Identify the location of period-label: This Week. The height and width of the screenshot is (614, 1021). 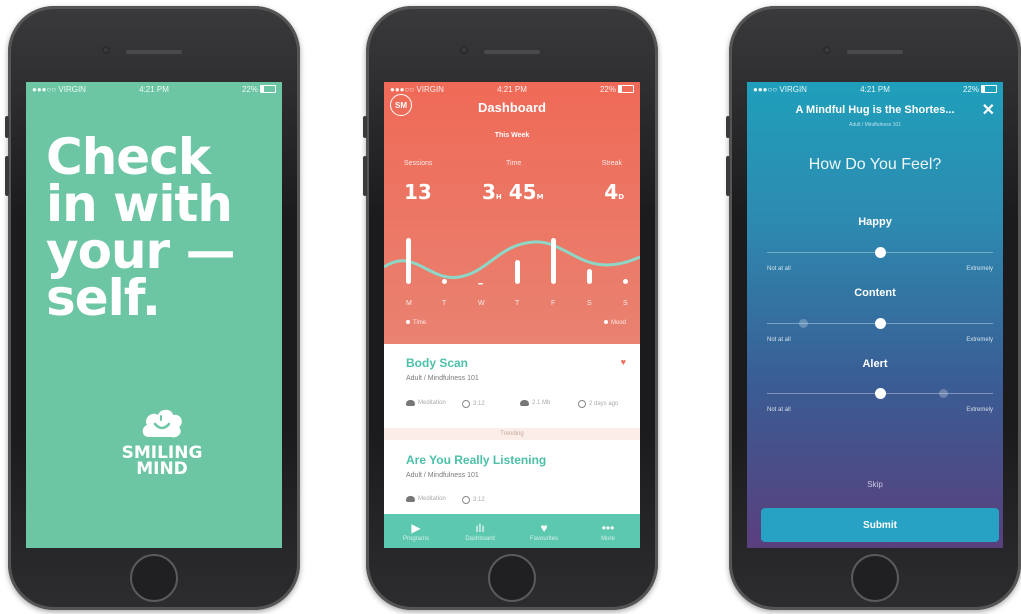
(512, 135).